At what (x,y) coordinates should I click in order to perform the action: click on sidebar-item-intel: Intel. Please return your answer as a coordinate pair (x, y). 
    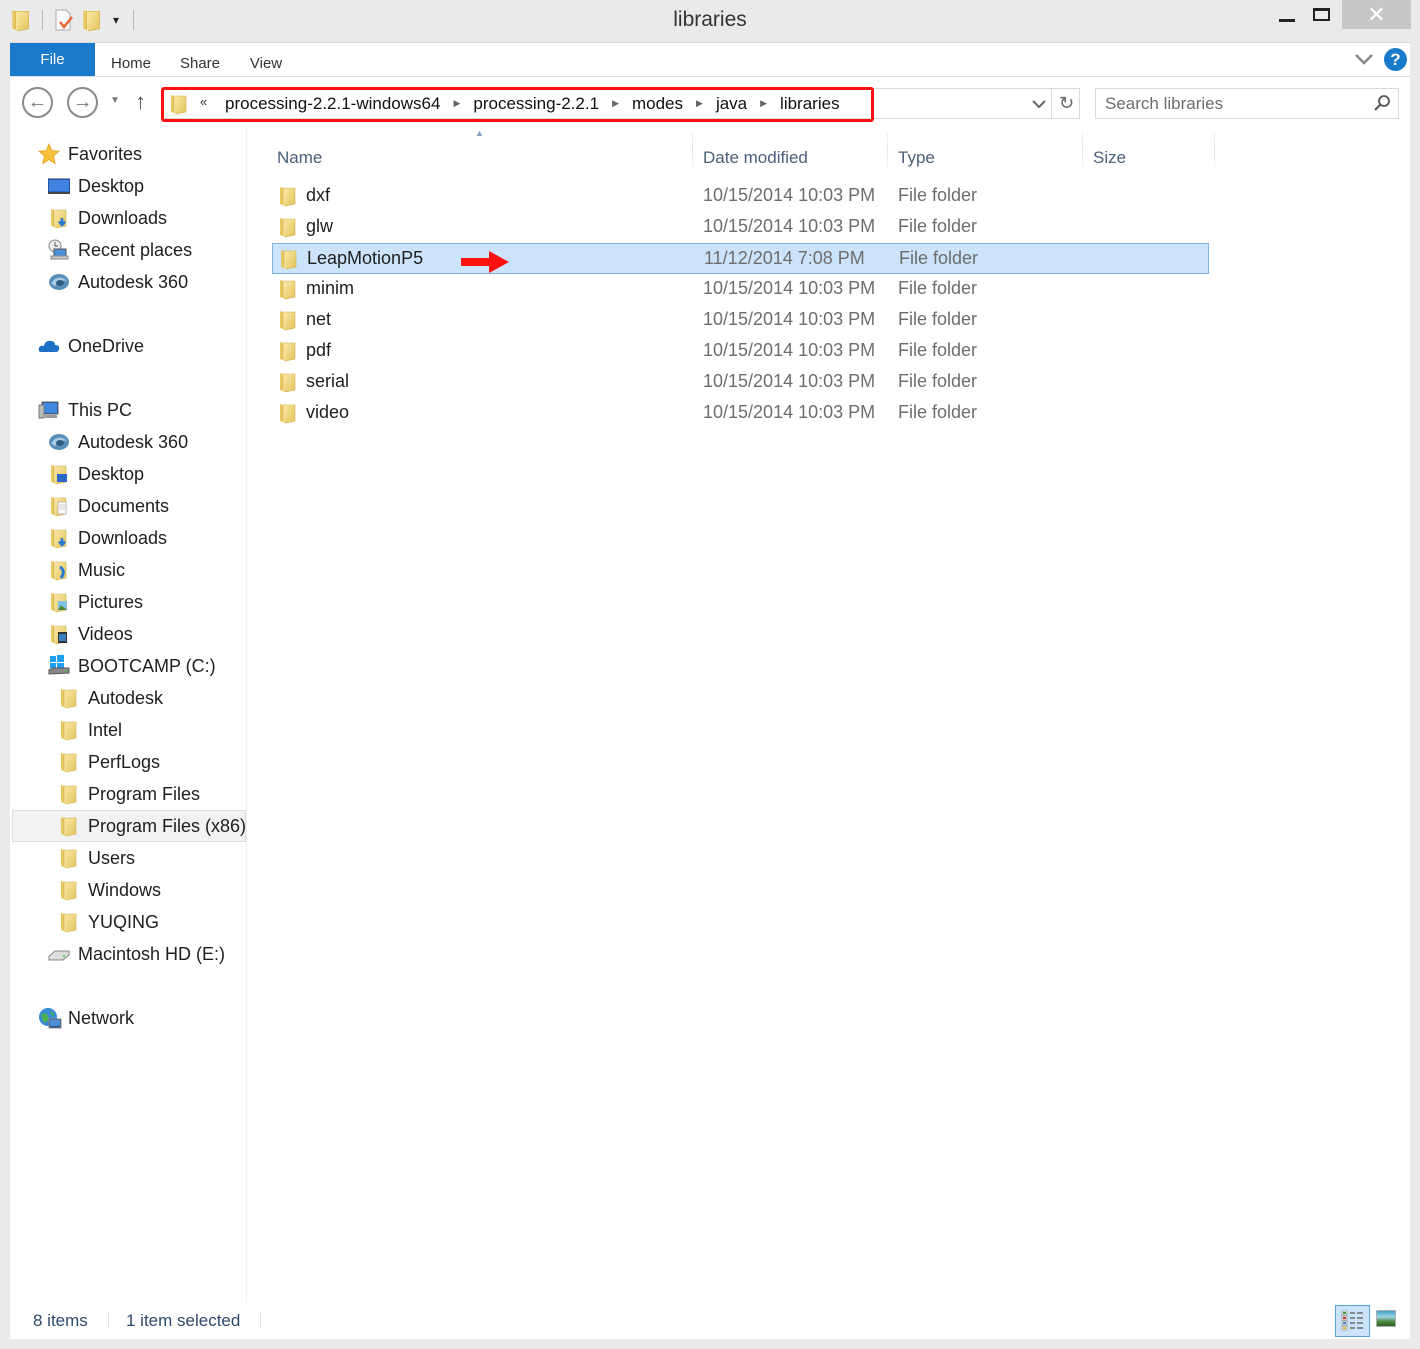
    Looking at the image, I should click on (90, 730).